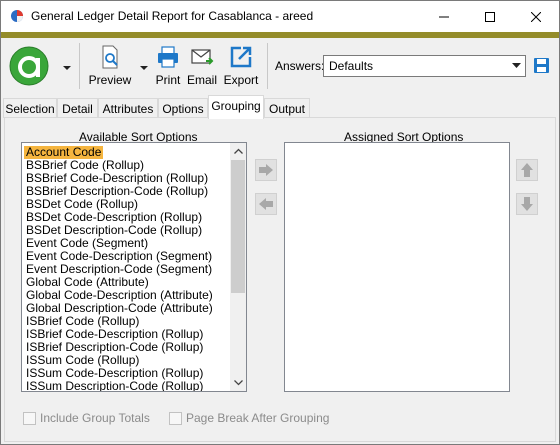 The height and width of the screenshot is (445, 560). I want to click on answers-label: Answers:, so click(300, 66).